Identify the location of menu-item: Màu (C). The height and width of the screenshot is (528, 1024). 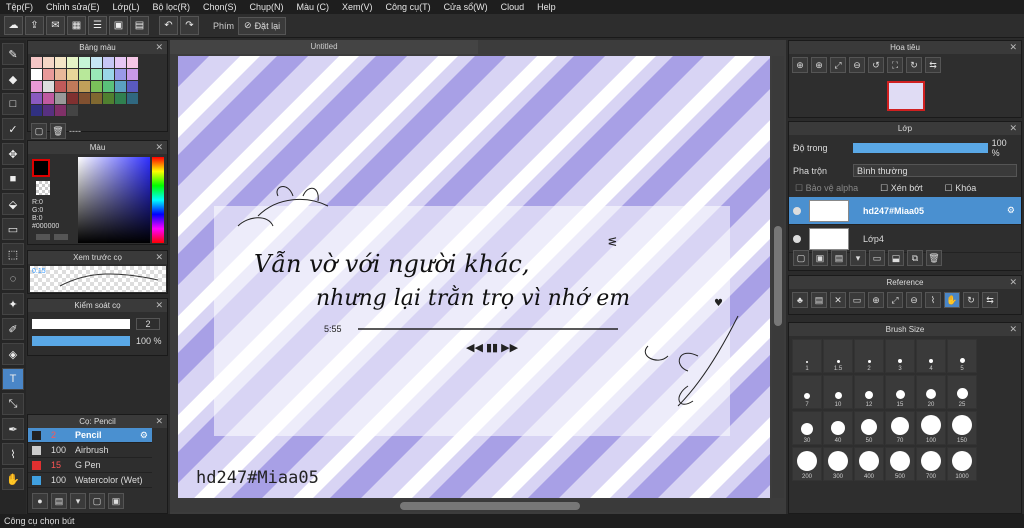
(313, 7).